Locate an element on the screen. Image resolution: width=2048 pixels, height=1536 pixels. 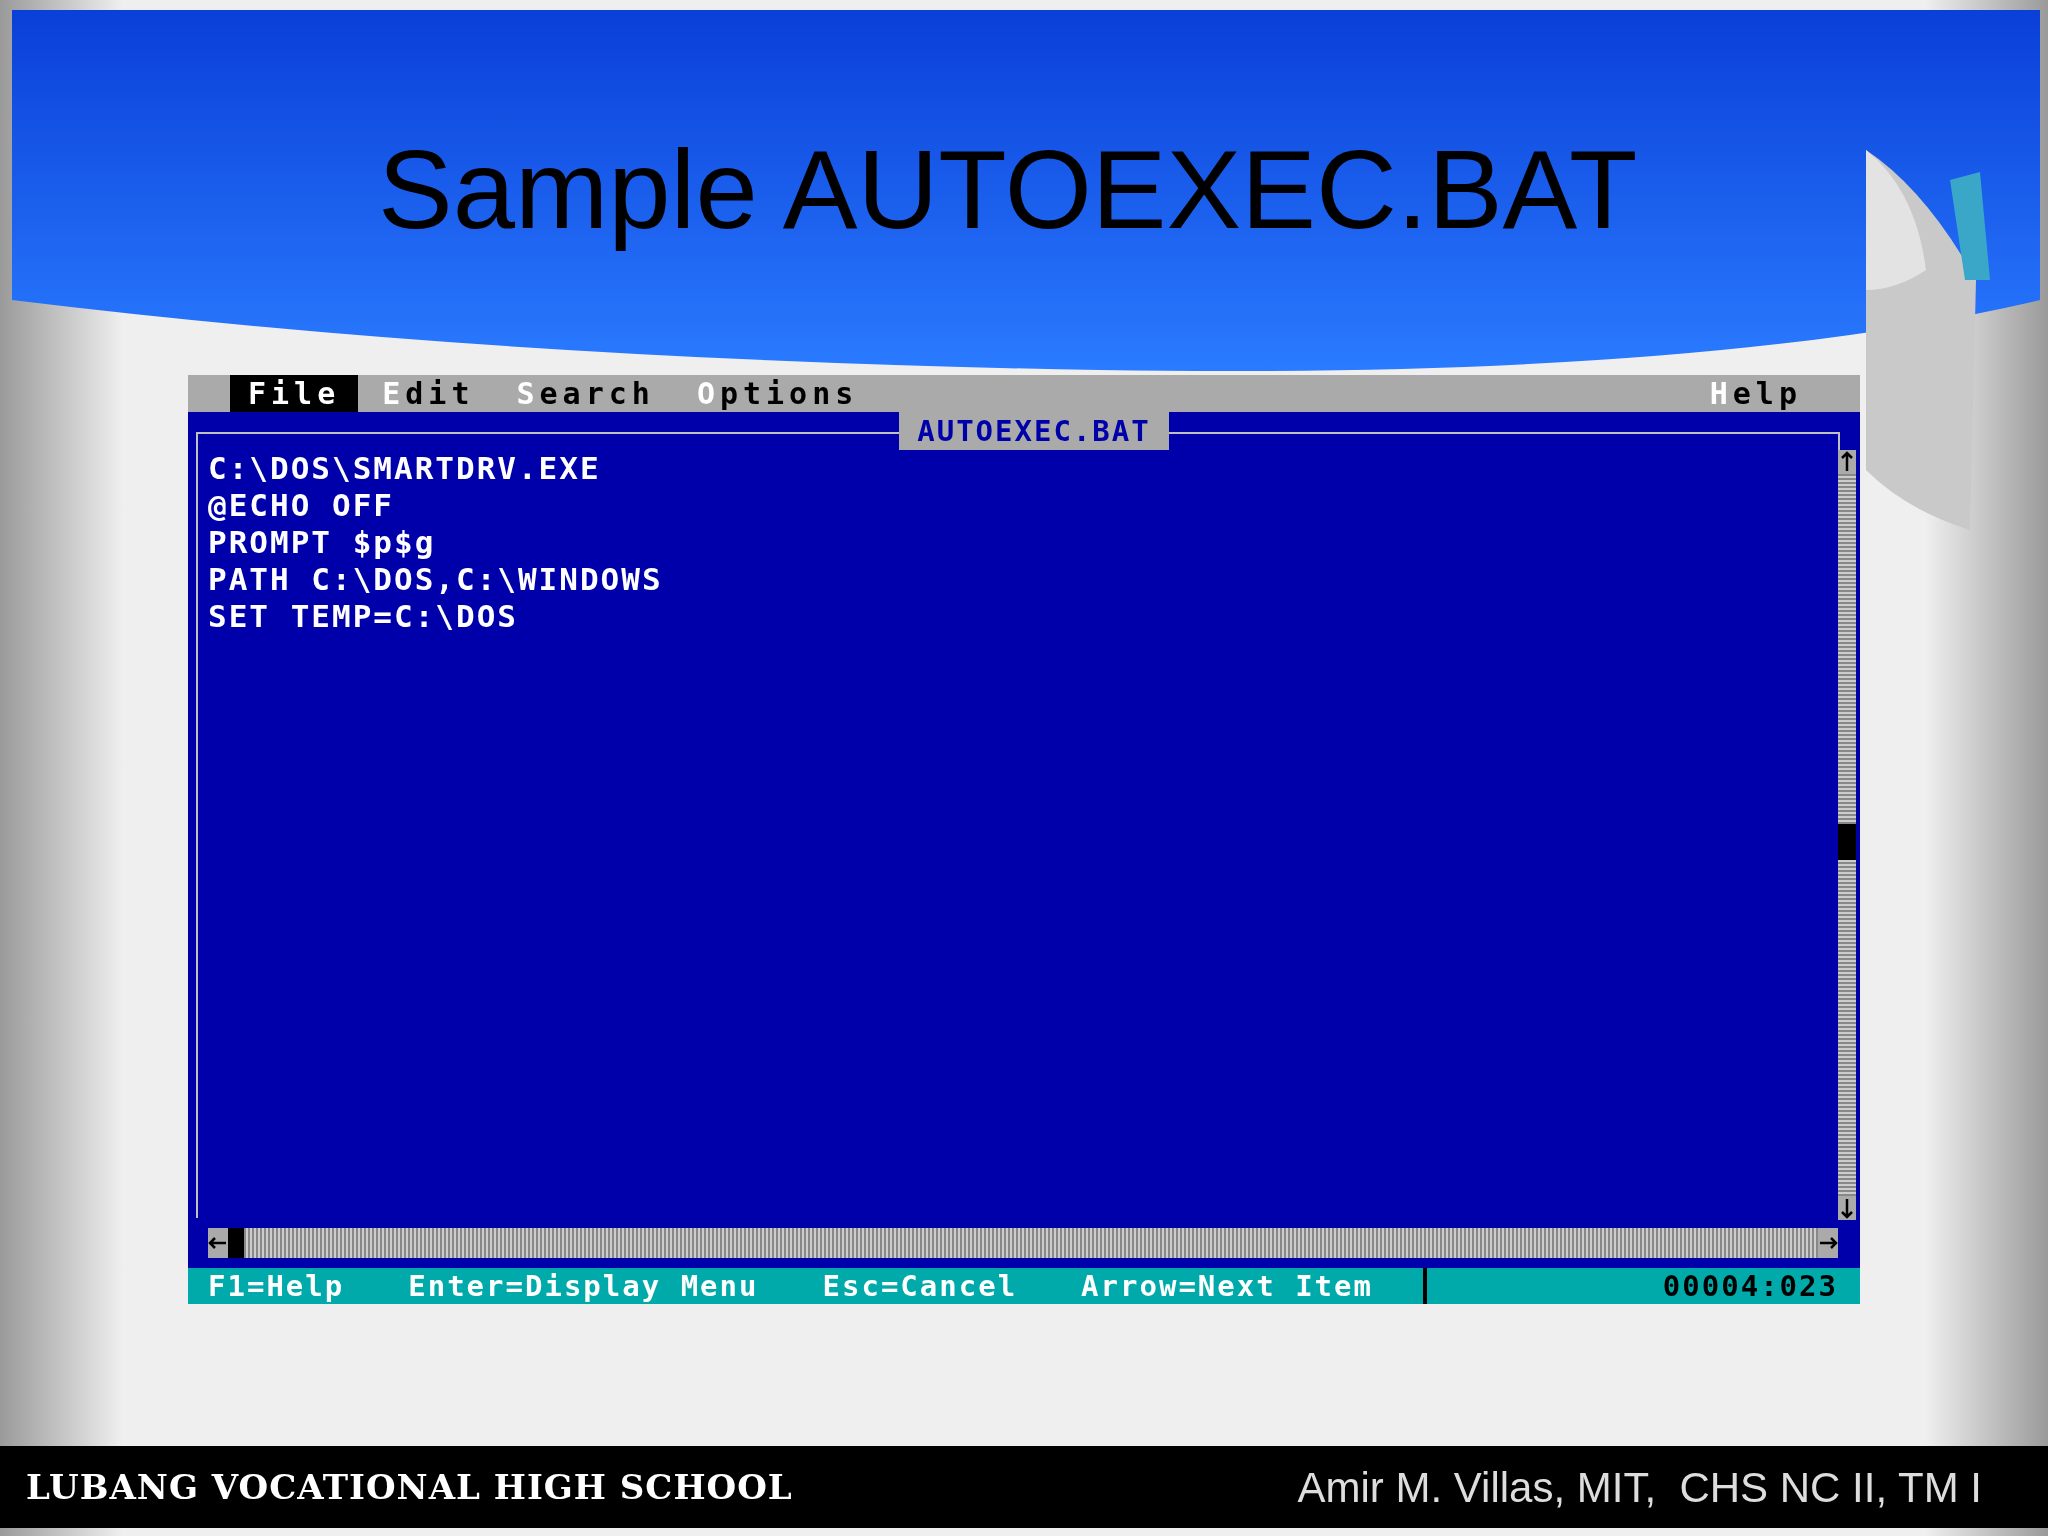
code-line: PATH C:\DOS,C:\WINDOWS is located at coordinates (435, 579).